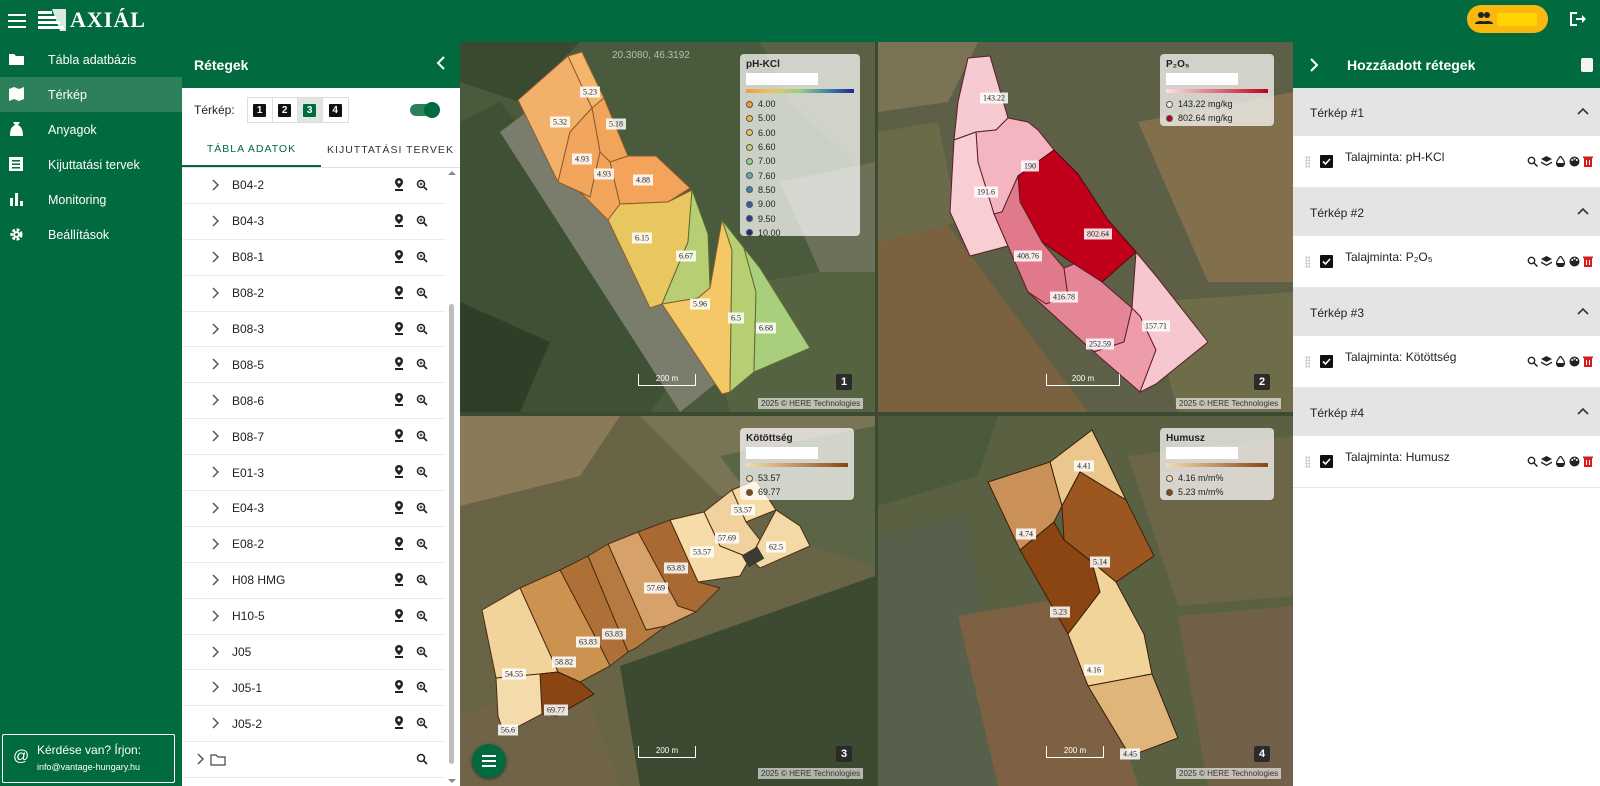 The image size is (1600, 786). I want to click on tab-application-plans: Kijuttatási tervek, so click(390, 149).